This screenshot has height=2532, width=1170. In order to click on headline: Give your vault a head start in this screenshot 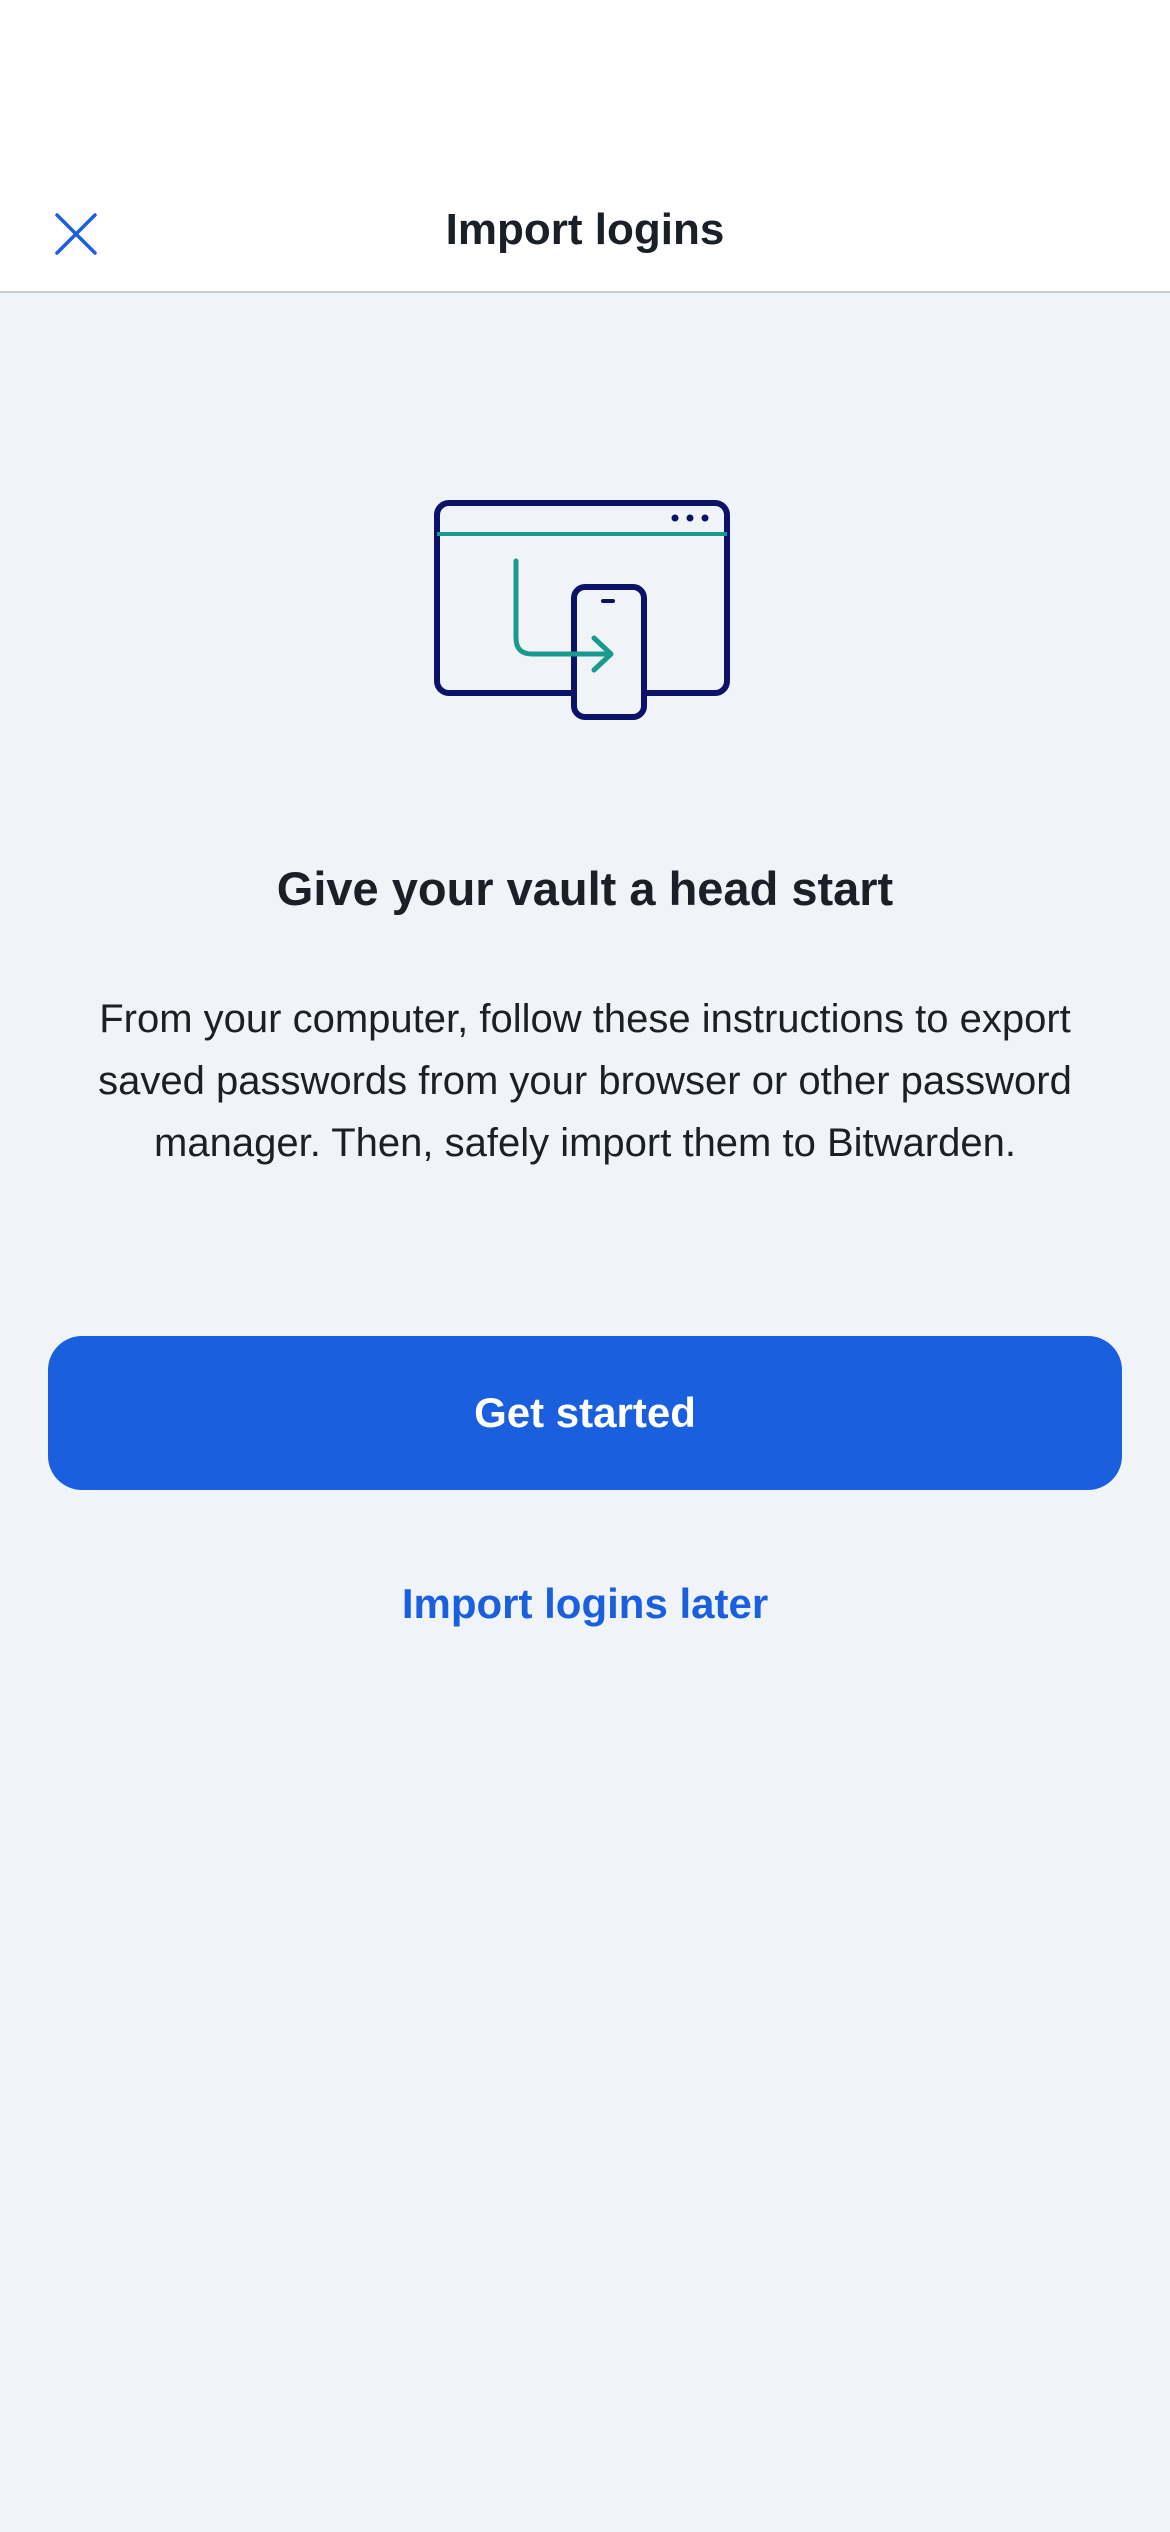, I will do `click(585, 888)`.